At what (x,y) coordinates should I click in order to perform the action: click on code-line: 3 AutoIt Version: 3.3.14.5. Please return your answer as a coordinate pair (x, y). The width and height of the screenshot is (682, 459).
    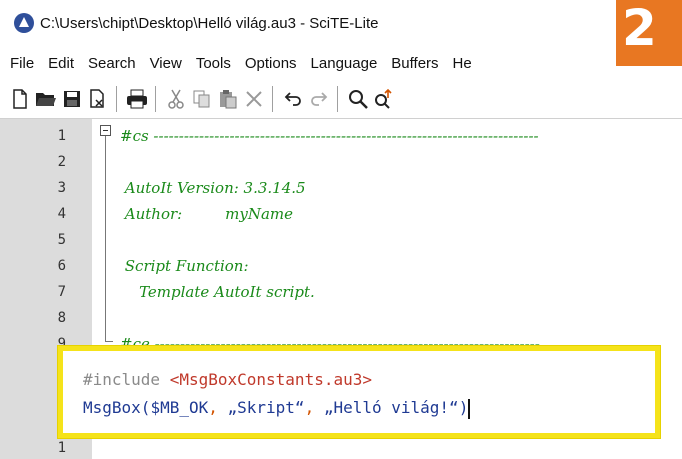
    Looking at the image, I should click on (341, 188).